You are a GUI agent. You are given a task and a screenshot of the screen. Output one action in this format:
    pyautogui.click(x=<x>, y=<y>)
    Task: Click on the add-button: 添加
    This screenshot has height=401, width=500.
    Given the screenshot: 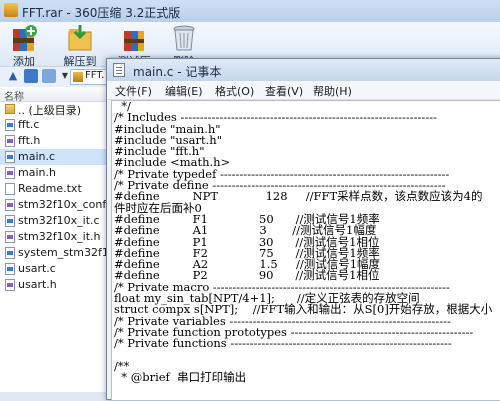 What is the action you would take?
    pyautogui.click(x=24, y=45)
    